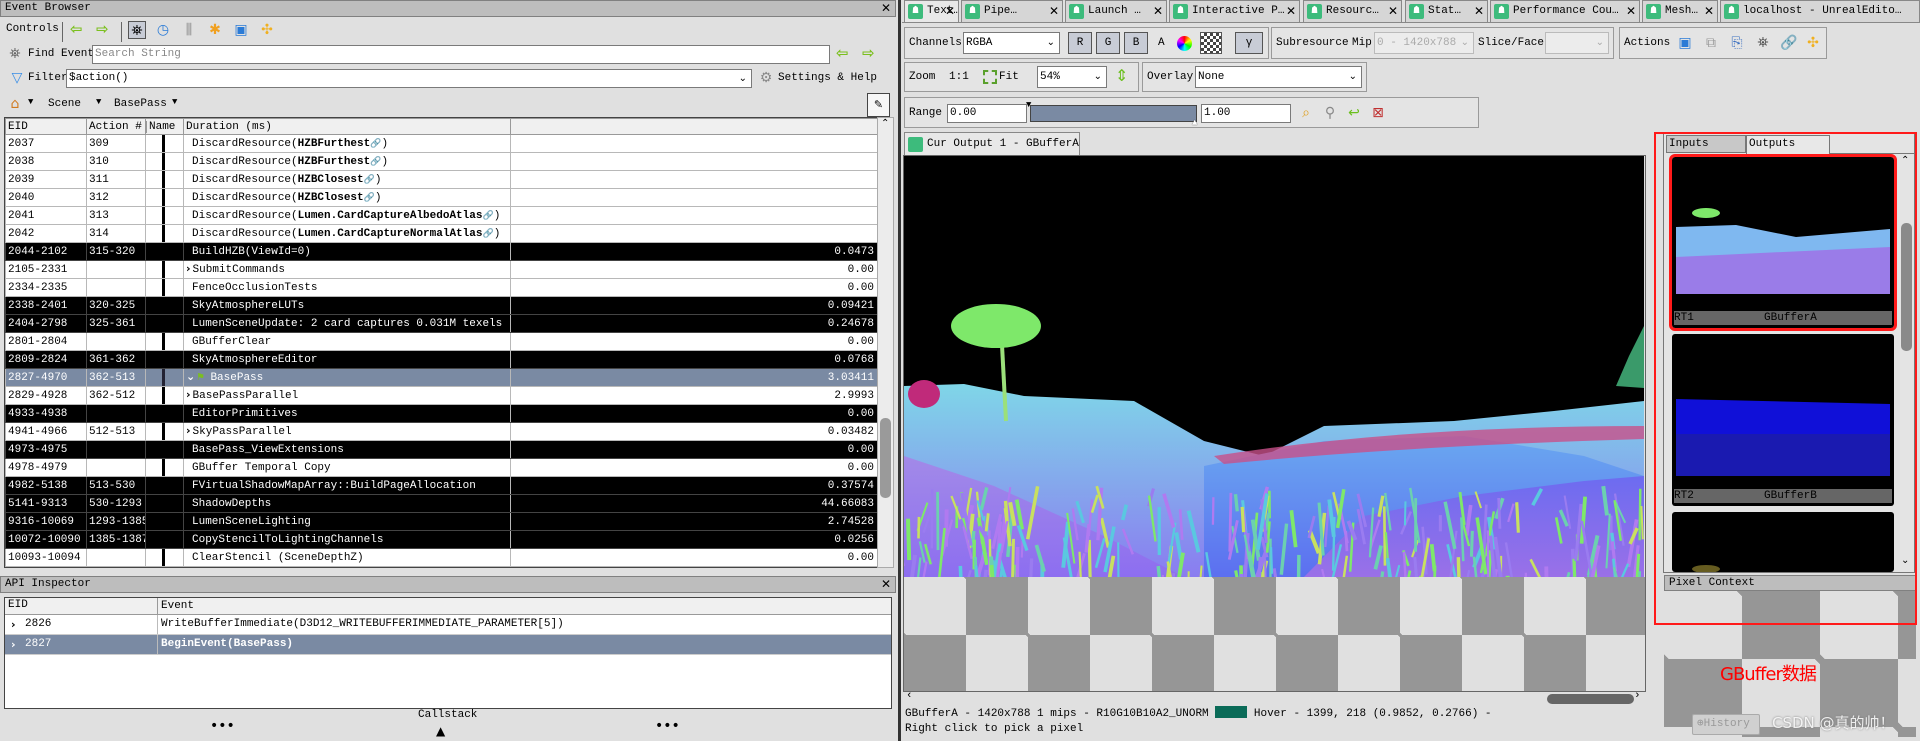  What do you see at coordinates (334, 162) in the screenshot?
I see `resource-name: HZBFurthest` at bounding box center [334, 162].